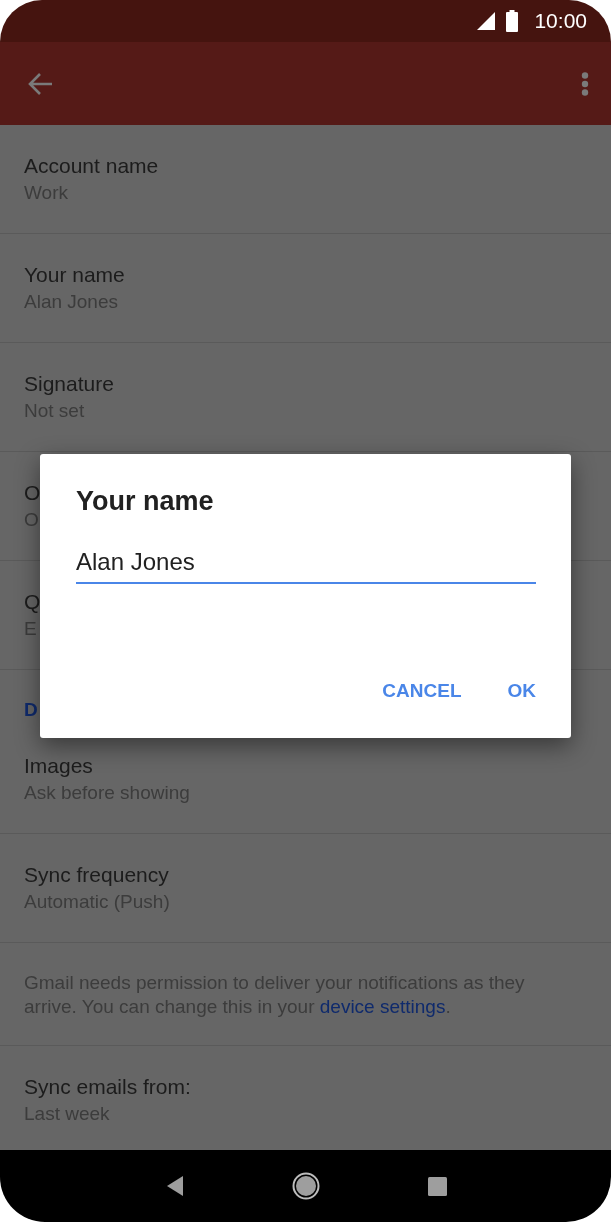  What do you see at coordinates (512, 21) in the screenshot?
I see `battery-icon` at bounding box center [512, 21].